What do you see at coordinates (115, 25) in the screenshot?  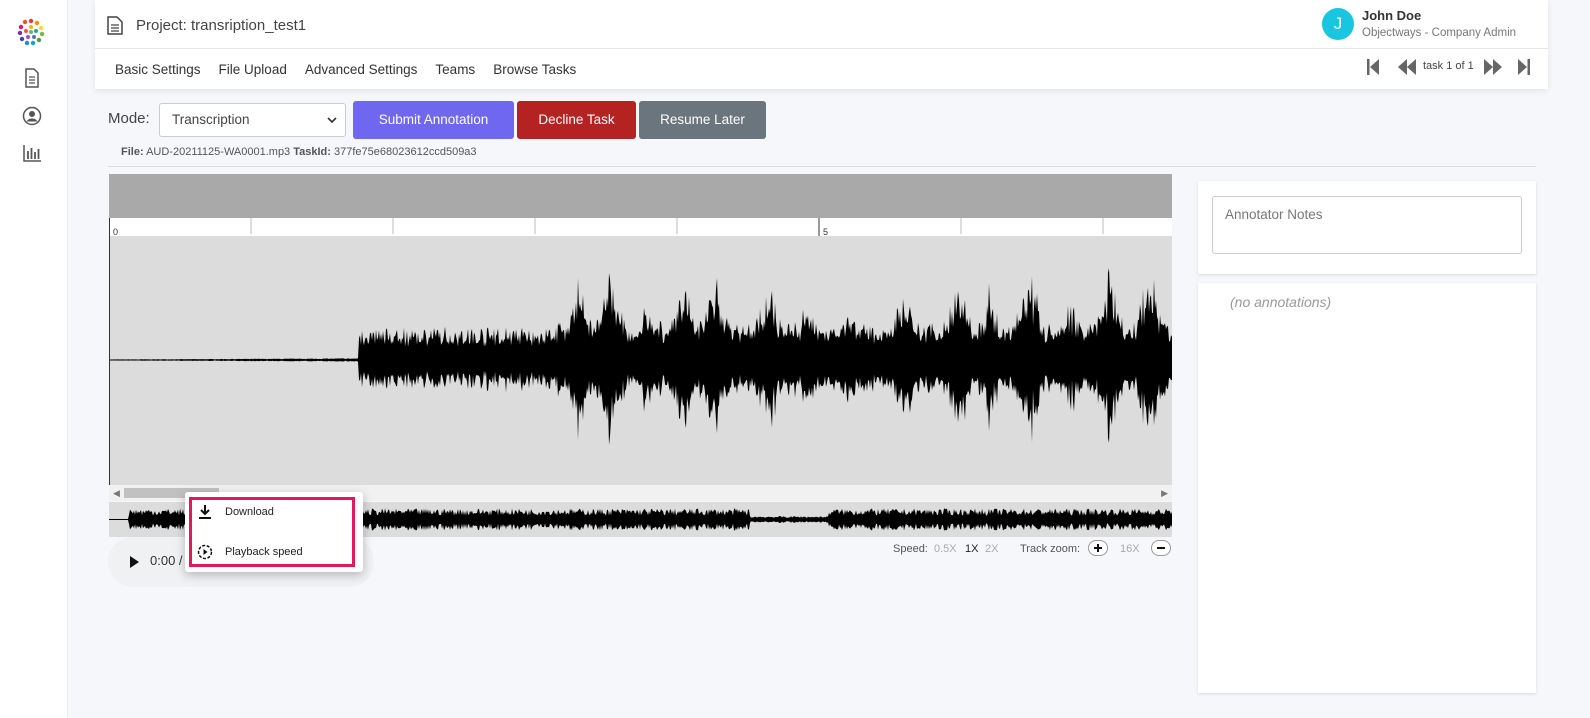 I see `project-document-icon` at bounding box center [115, 25].